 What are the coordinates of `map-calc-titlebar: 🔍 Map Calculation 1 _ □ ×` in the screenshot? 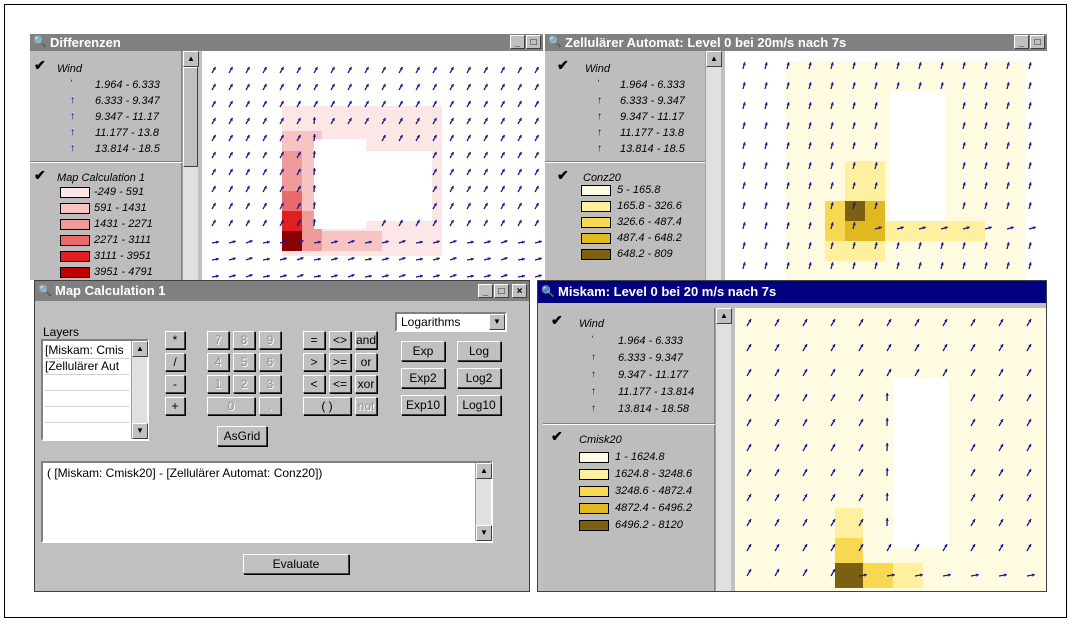 It's located at (282, 291).